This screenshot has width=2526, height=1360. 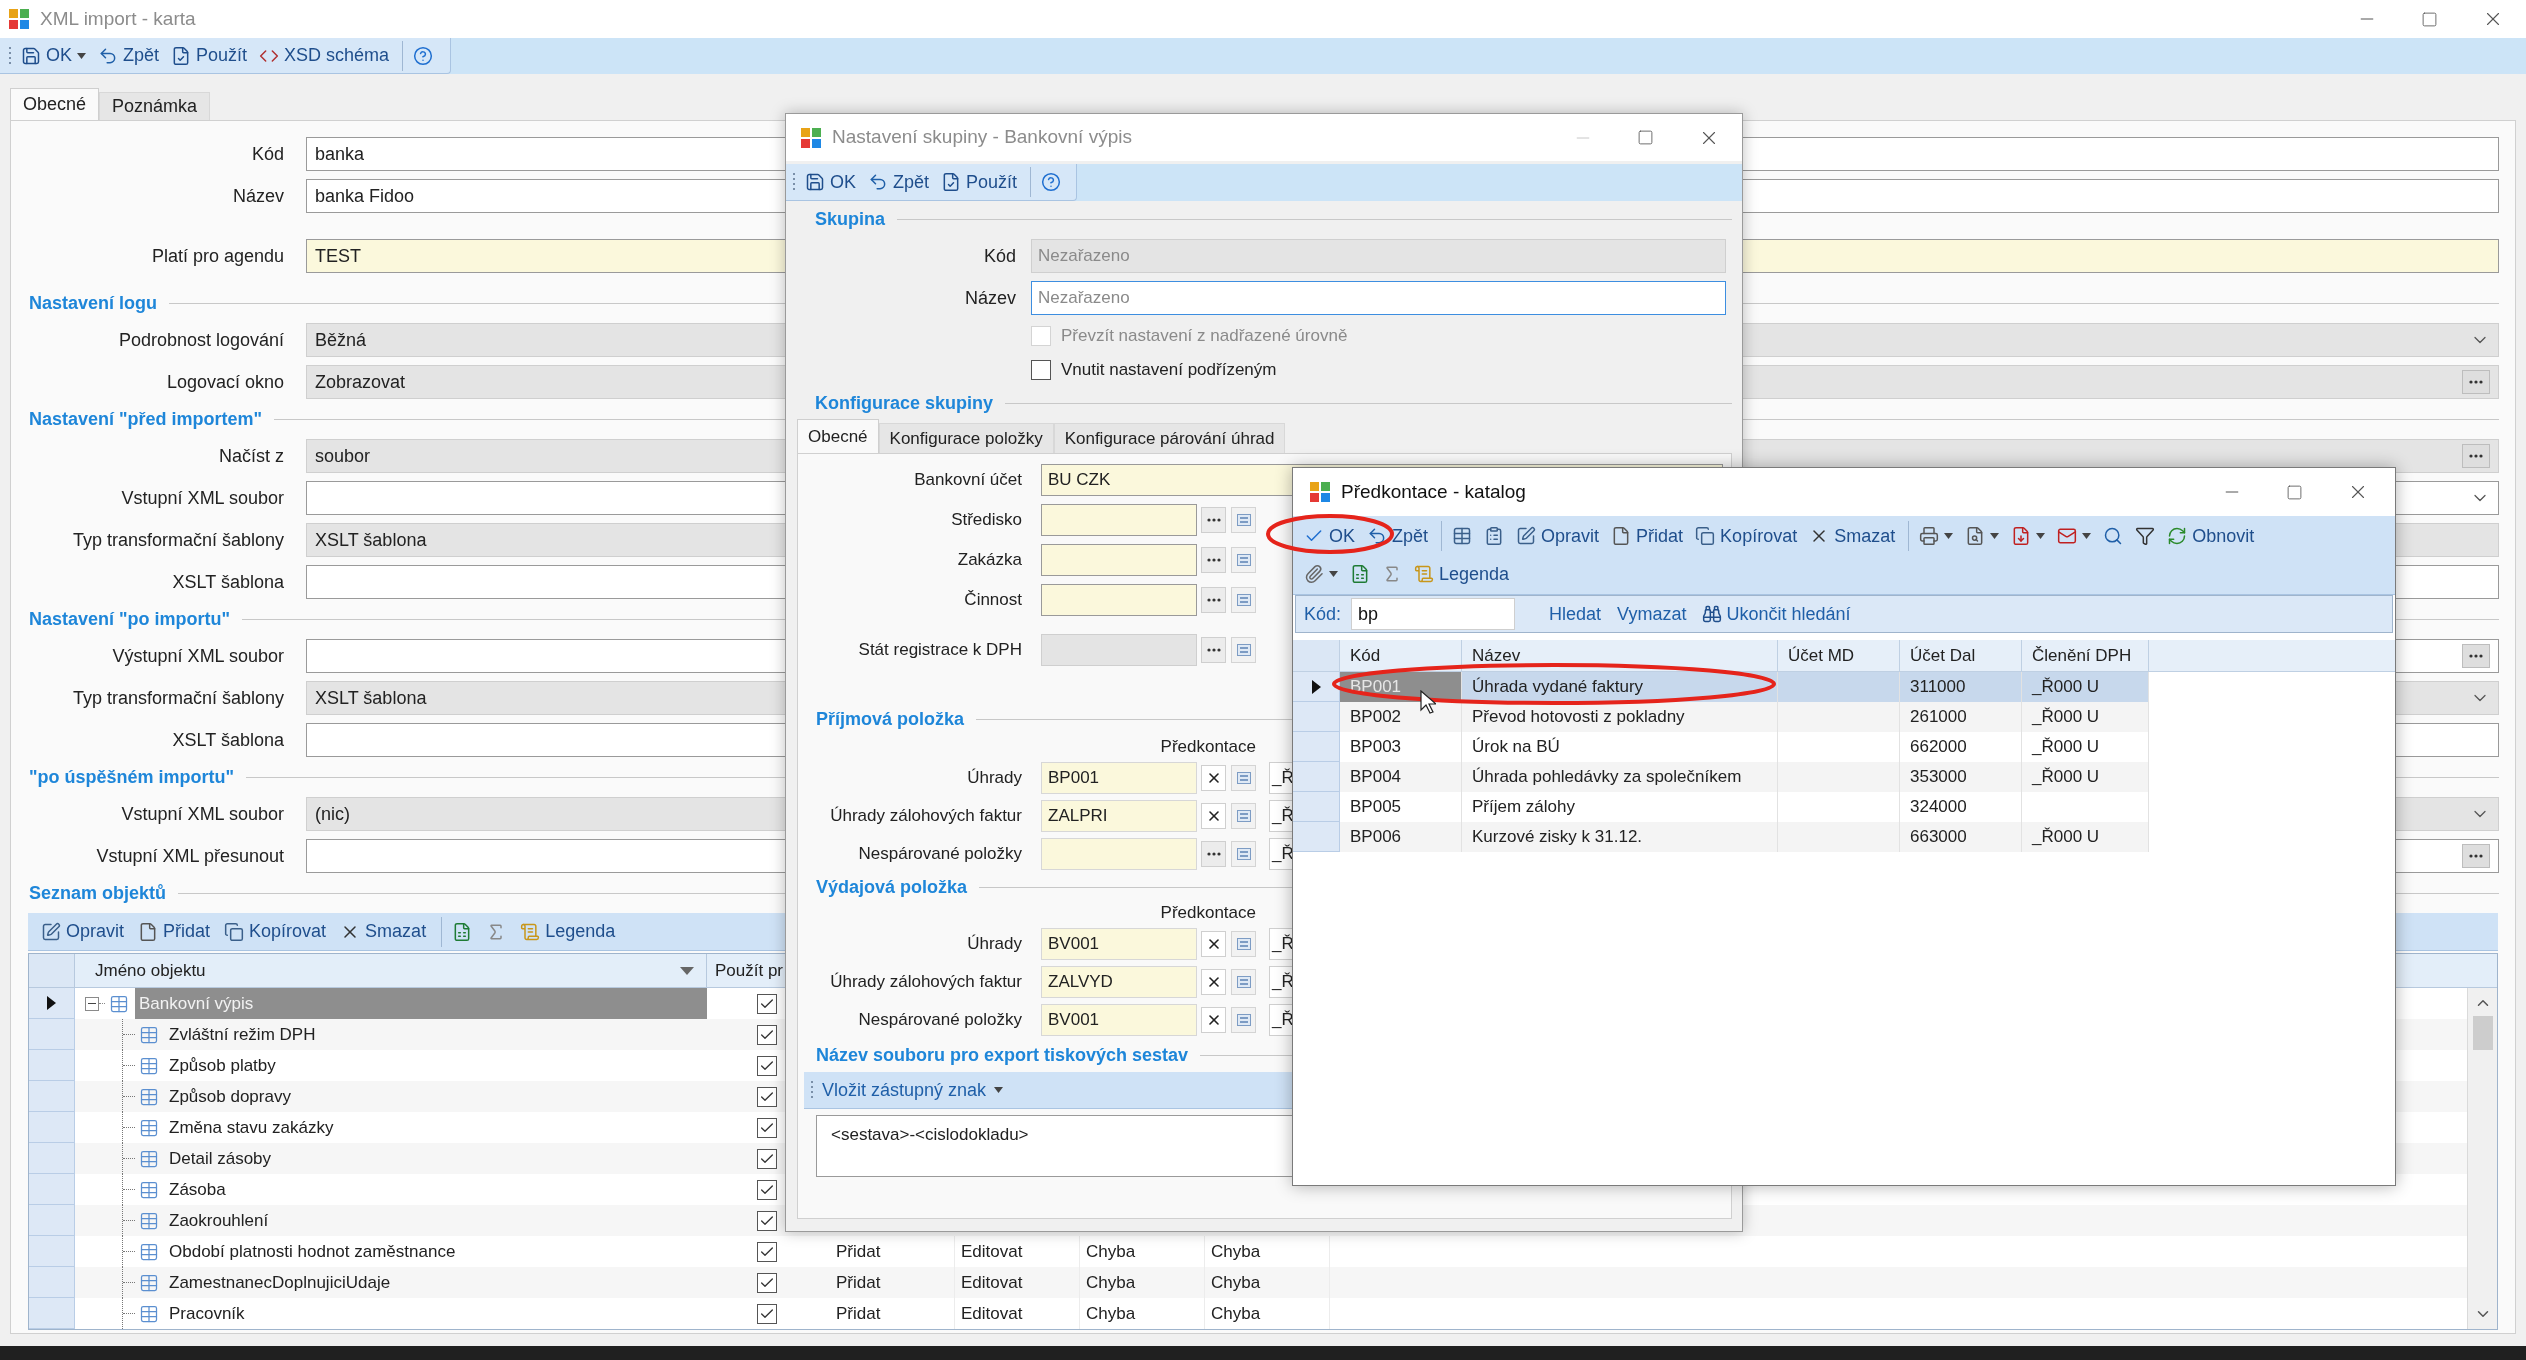 What do you see at coordinates (1169, 370) in the screenshot?
I see `checkbox-label: Vnutit nastavení podřízeným` at bounding box center [1169, 370].